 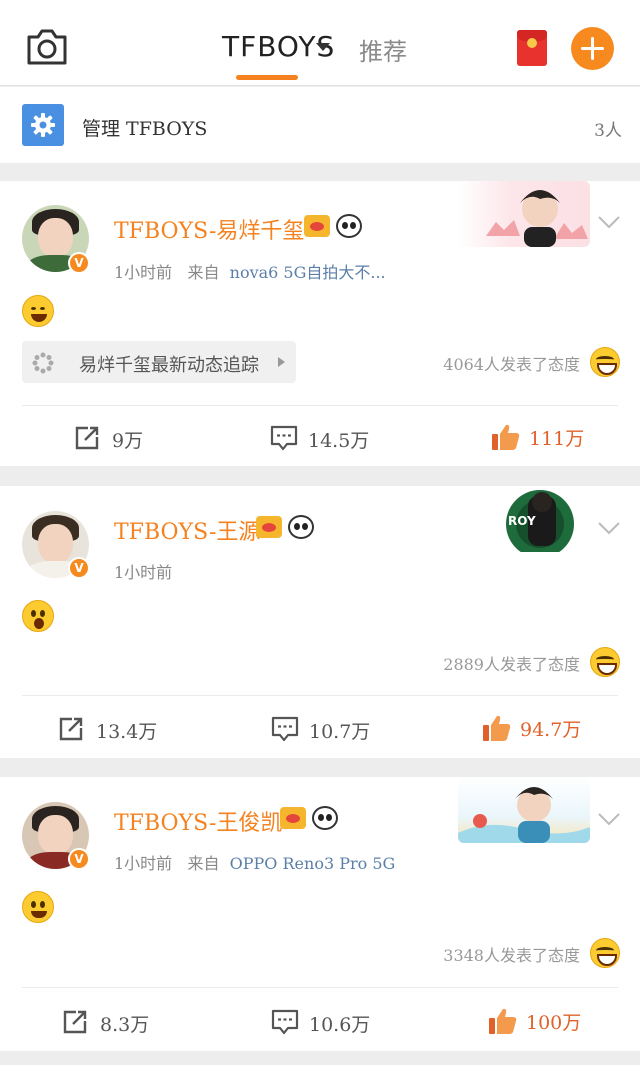 What do you see at coordinates (145, 129) in the screenshot?
I see `manage-label: 管理 TFBOYS` at bounding box center [145, 129].